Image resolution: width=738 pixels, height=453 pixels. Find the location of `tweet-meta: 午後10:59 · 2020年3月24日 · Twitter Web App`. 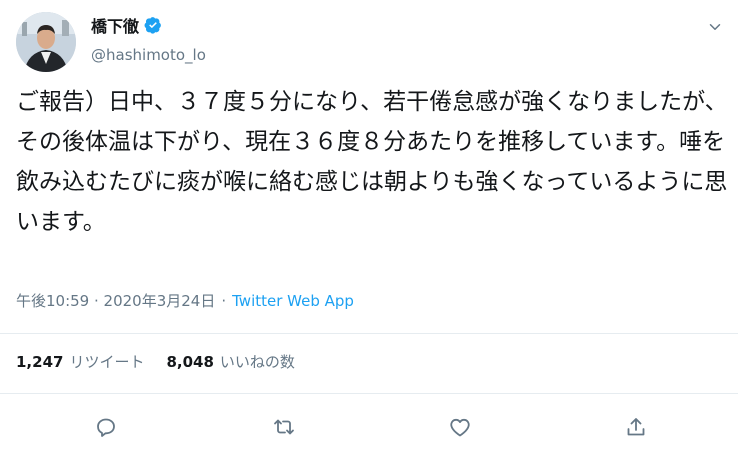

tweet-meta: 午後10:59 · 2020年3月24日 · Twitter Web App is located at coordinates (185, 300).